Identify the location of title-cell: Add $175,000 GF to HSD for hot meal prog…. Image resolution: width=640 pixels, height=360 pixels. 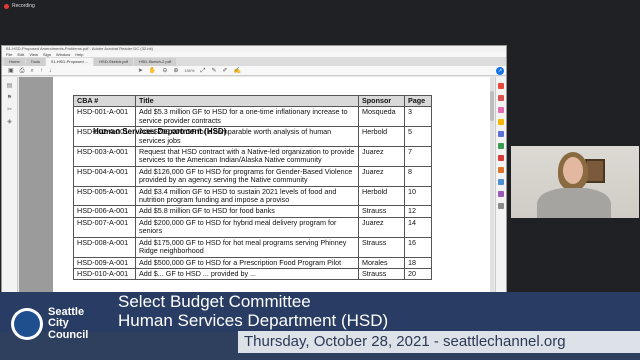
(247, 247).